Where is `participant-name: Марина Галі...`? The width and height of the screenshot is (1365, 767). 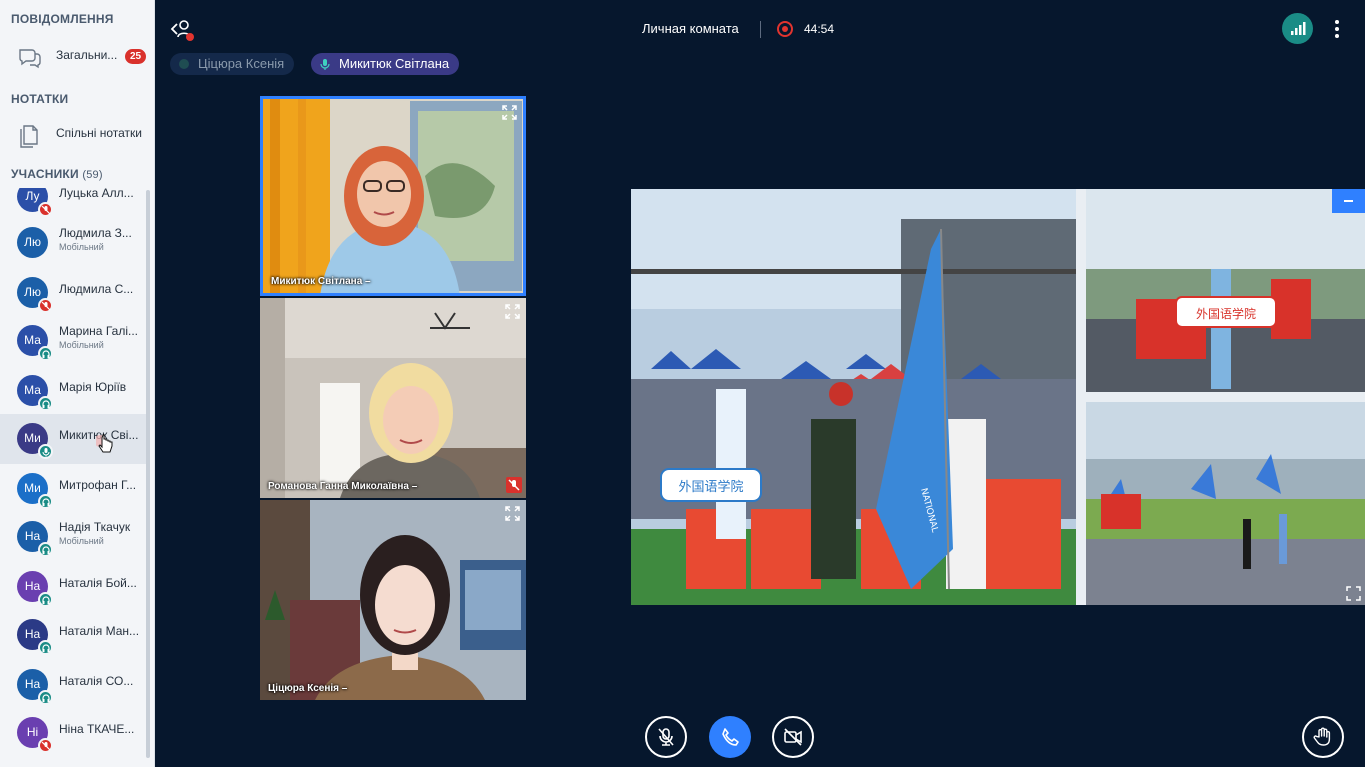
participant-name: Марина Галі... is located at coordinates (98, 331).